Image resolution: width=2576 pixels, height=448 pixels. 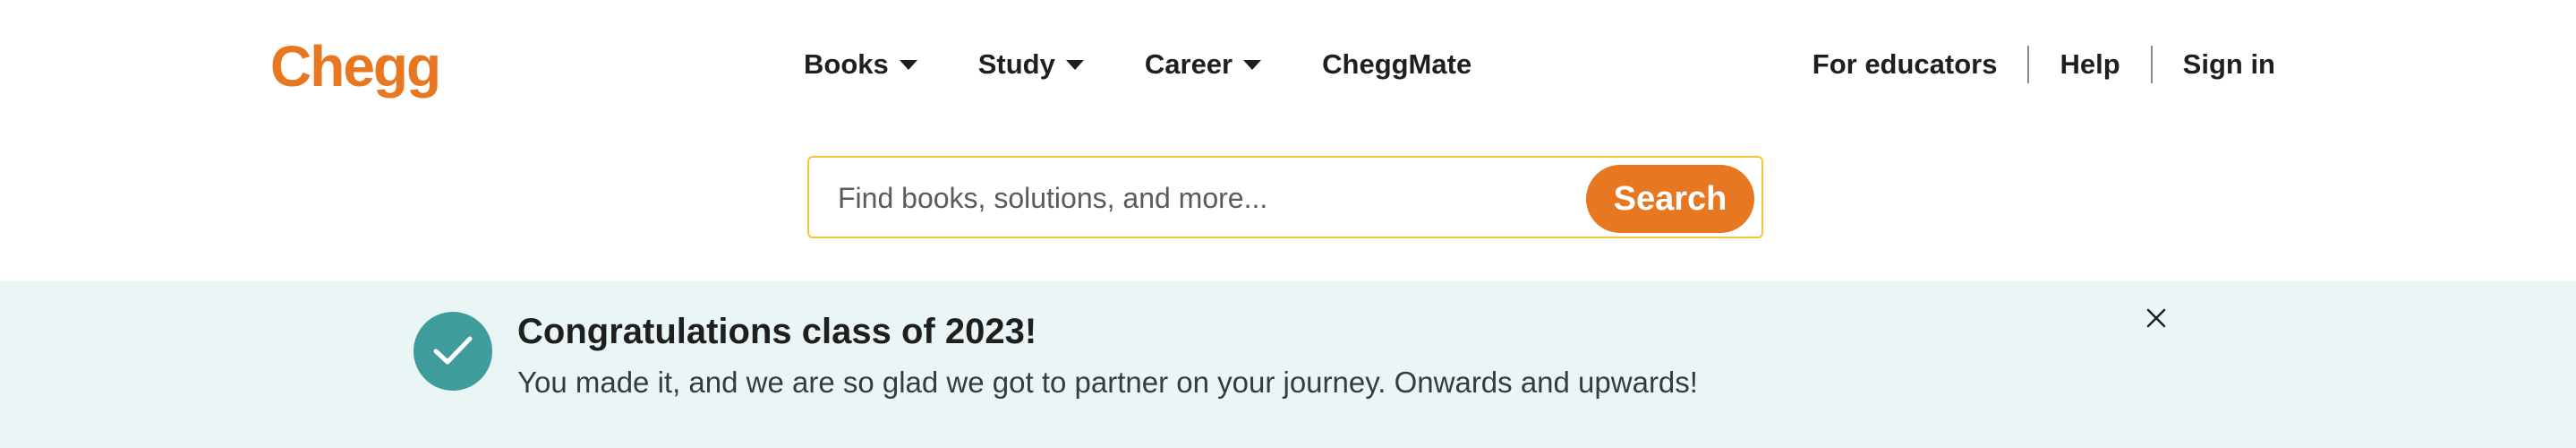 I want to click on account-nav: For educators Help Sign in, so click(x=2044, y=64).